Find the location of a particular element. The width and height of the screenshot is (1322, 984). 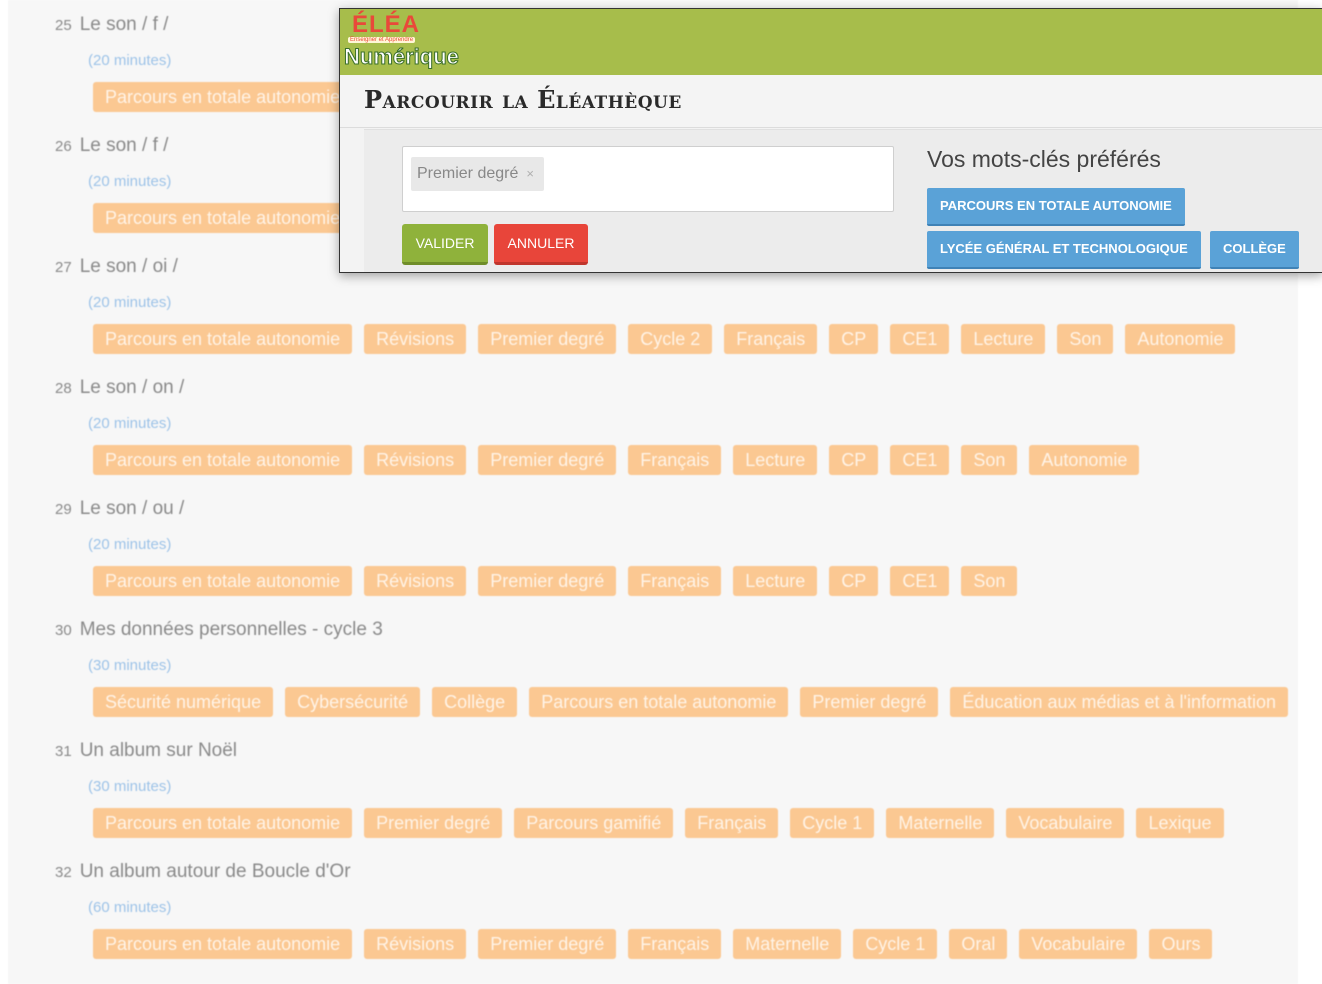

item-title: Le son / ou / is located at coordinates (132, 508).